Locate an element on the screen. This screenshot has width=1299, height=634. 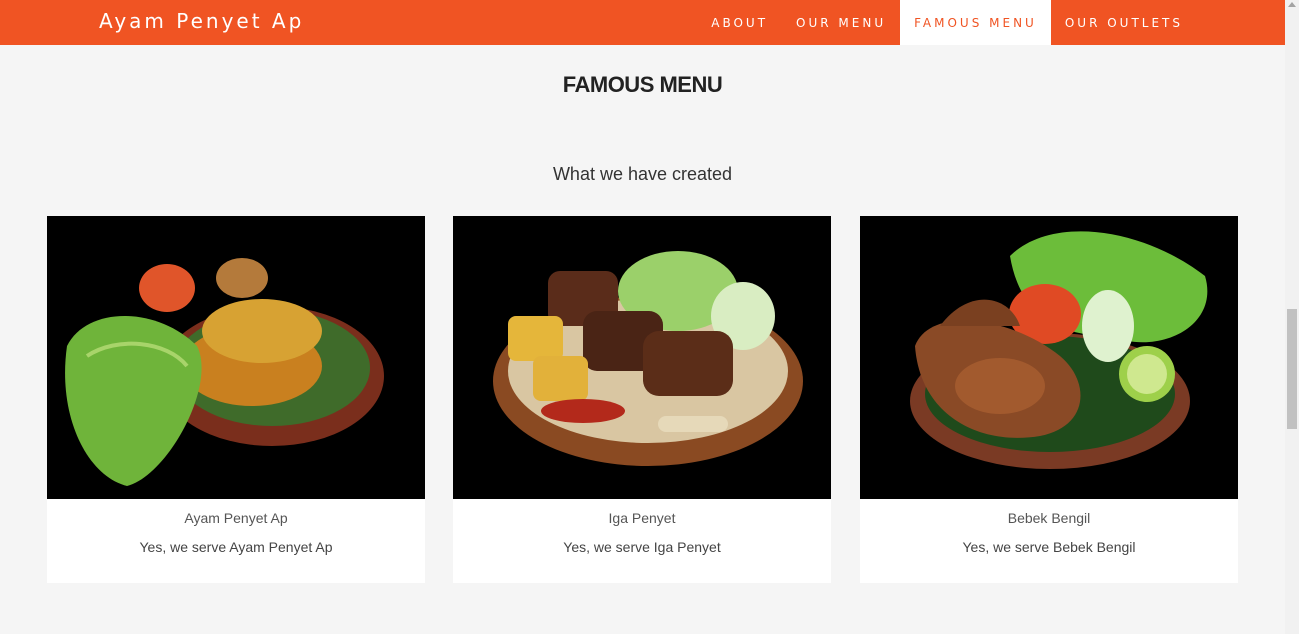
beef-ribs-plate-image is located at coordinates (642, 357).